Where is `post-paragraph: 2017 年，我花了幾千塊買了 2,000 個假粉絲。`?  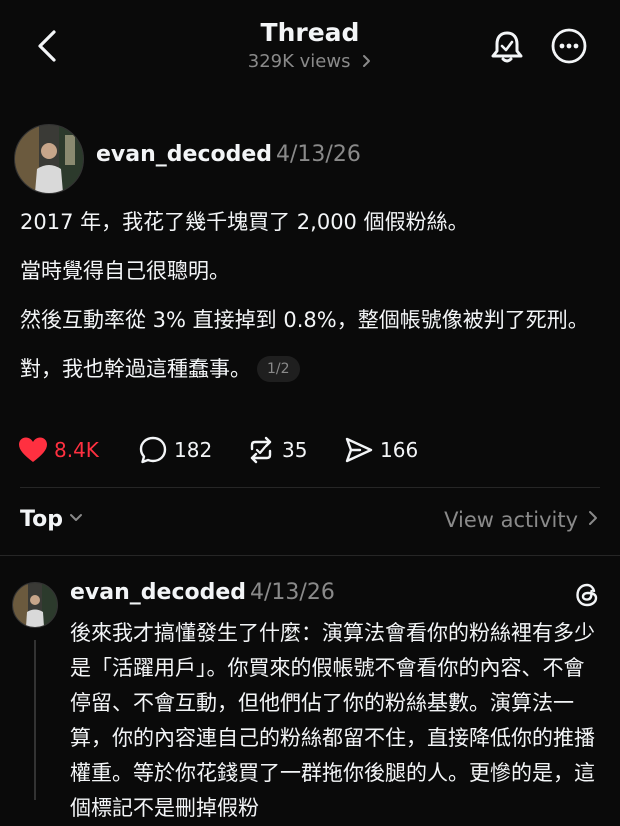
post-paragraph: 2017 年，我花了幾千塊買了 2,000 個假粉絲。 is located at coordinates (244, 222).